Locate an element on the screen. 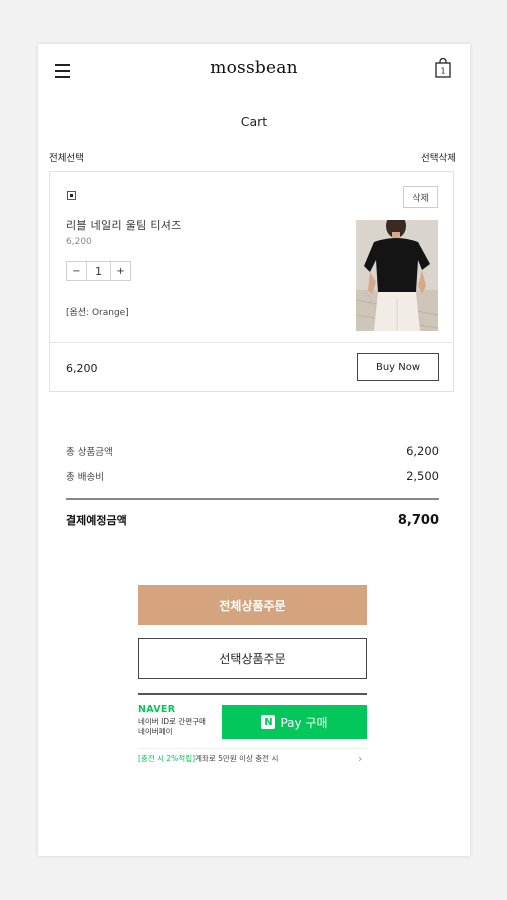 The image size is (507, 900). page-title: Cart is located at coordinates (254, 121).